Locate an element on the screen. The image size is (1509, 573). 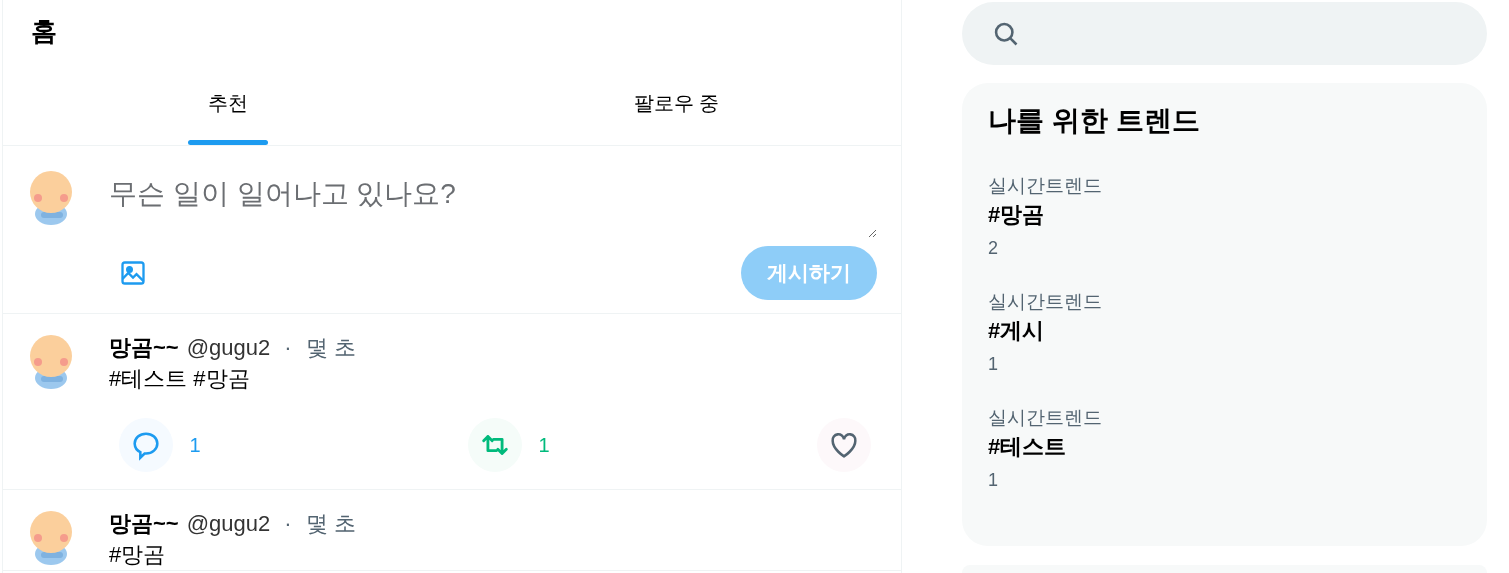
page-title: 홈 is located at coordinates (44, 31).